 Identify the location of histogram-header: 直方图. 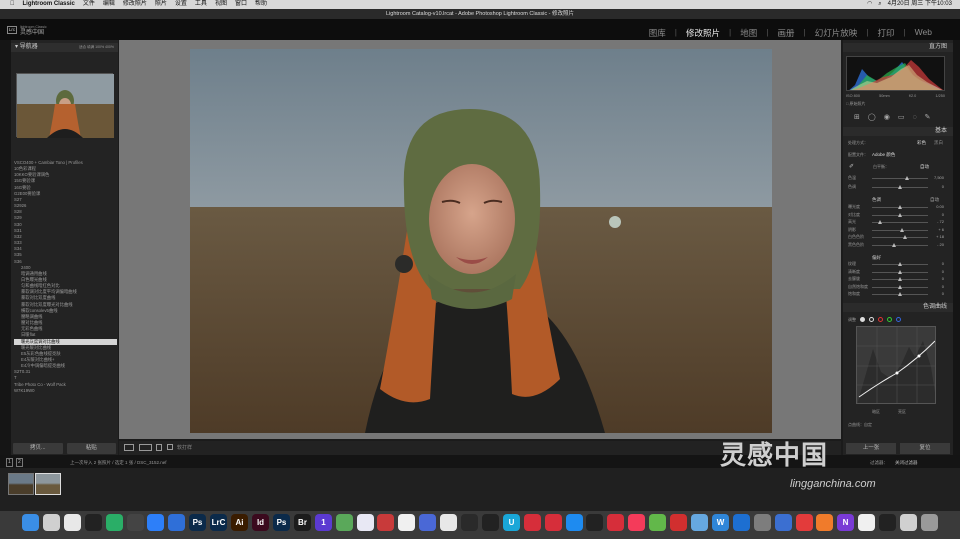
(898, 47).